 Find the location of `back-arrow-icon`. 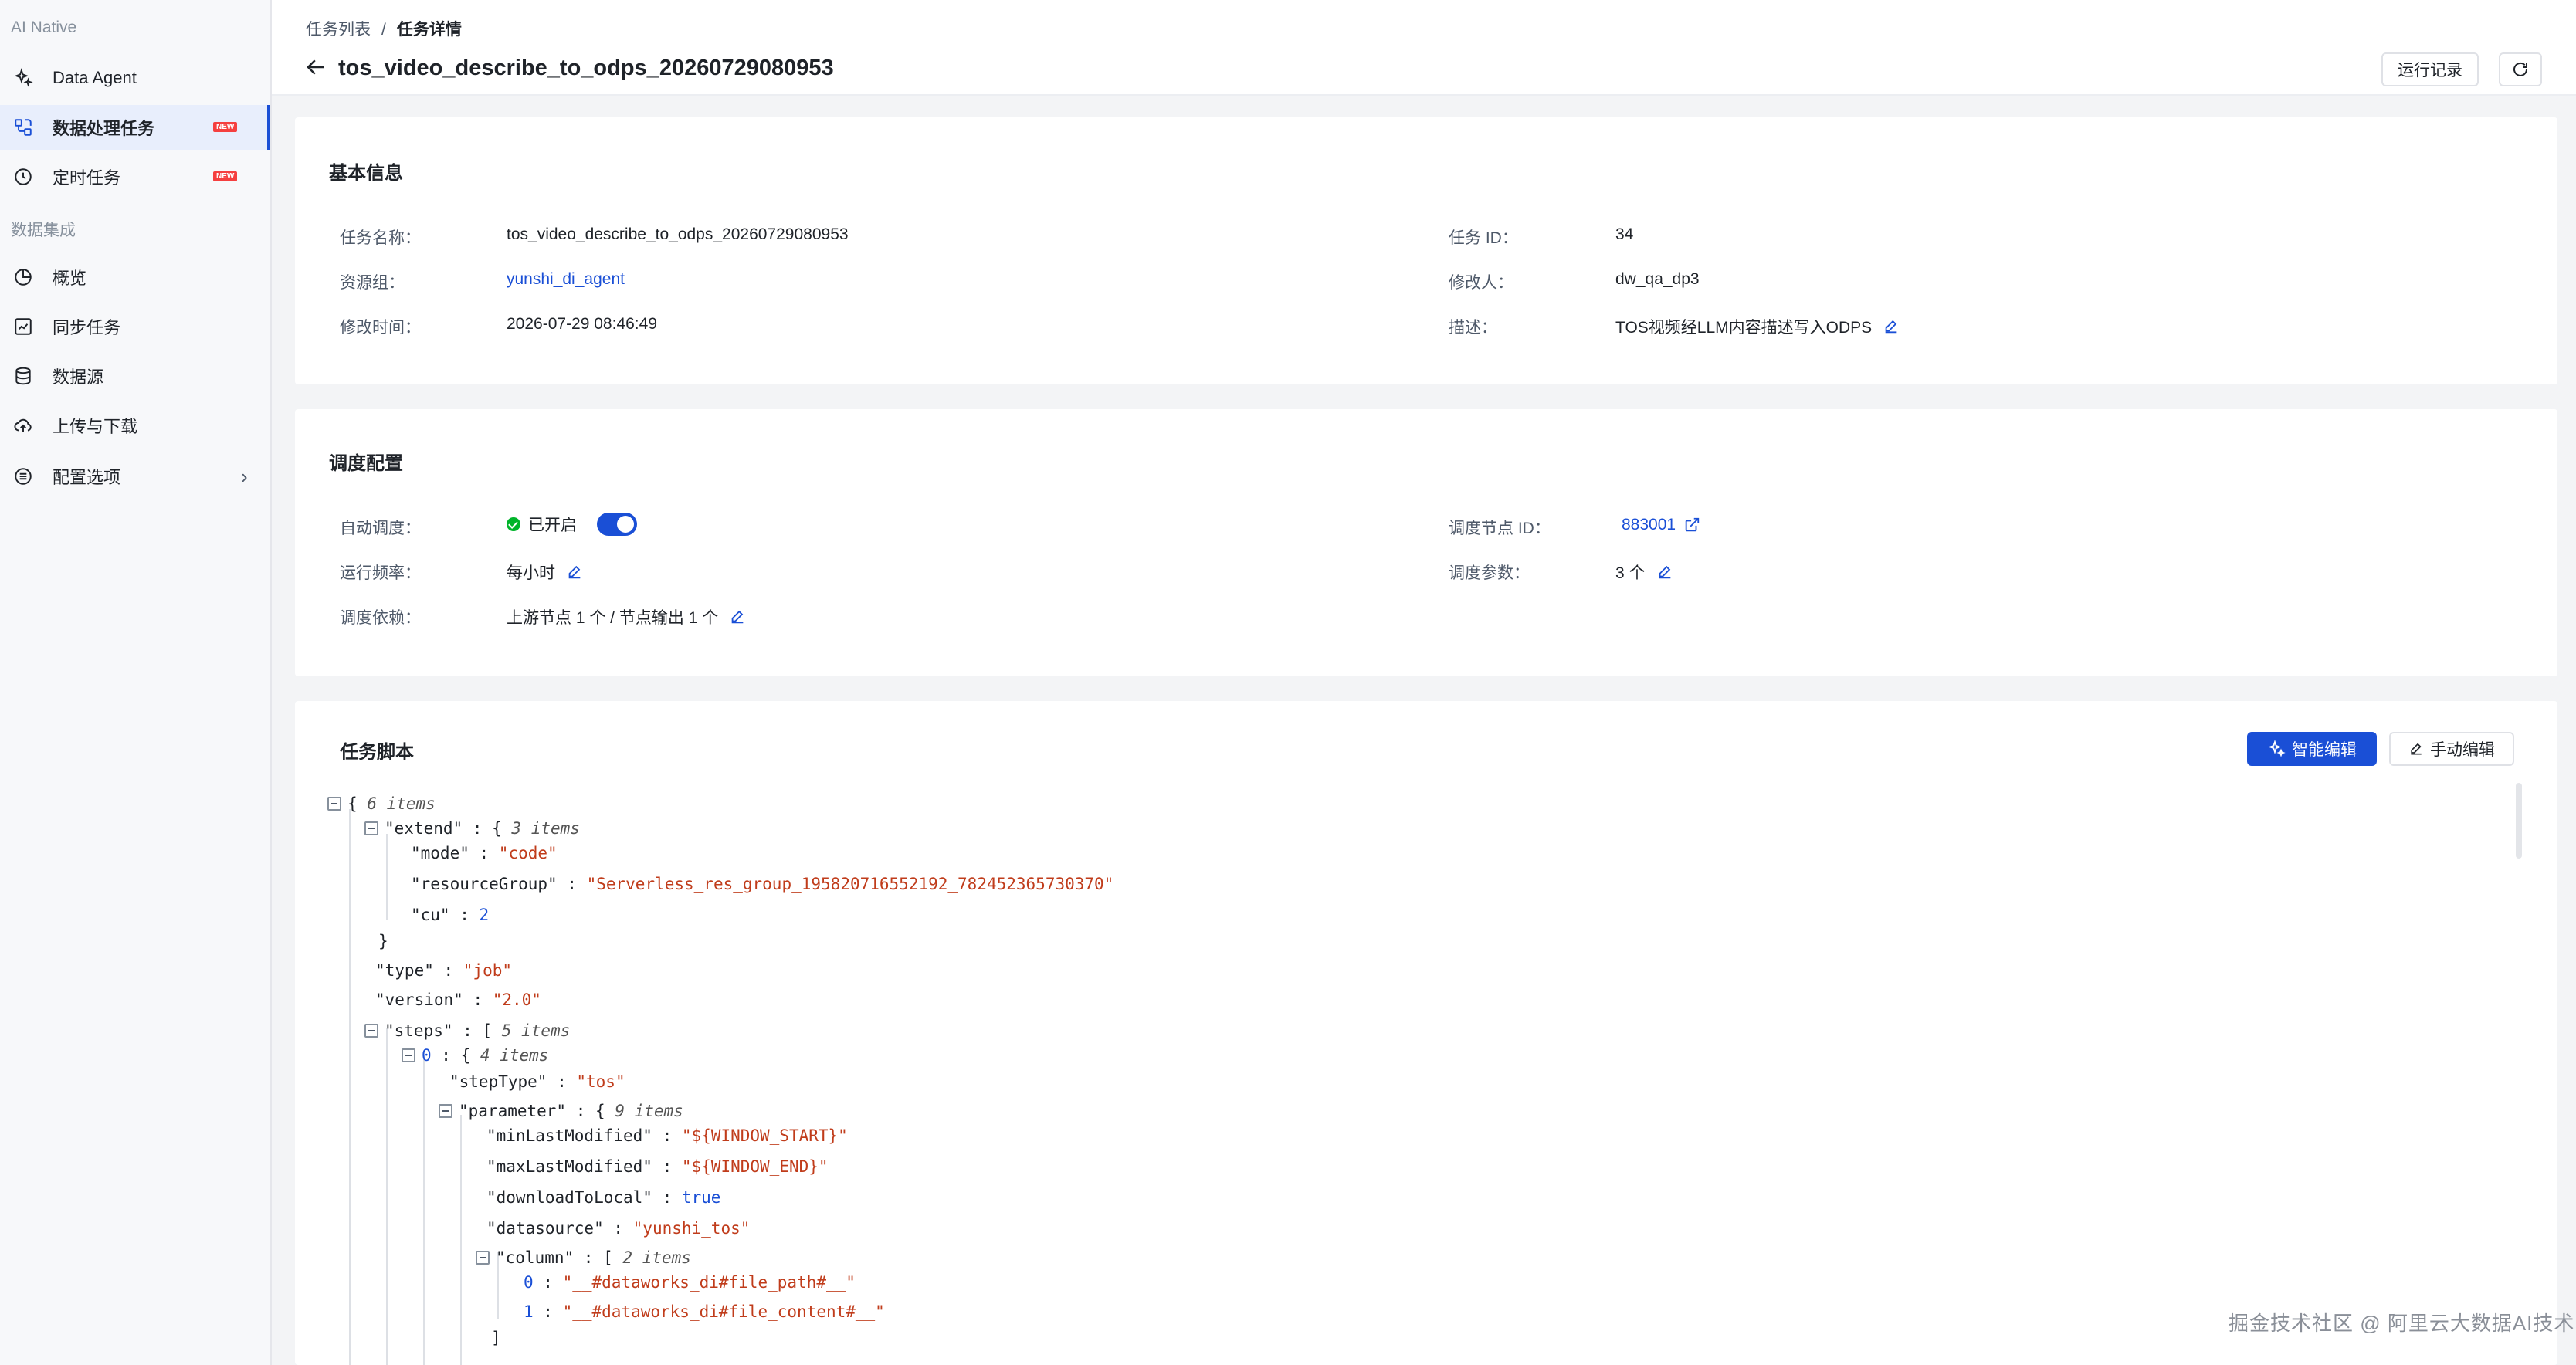

back-arrow-icon is located at coordinates (315, 67).